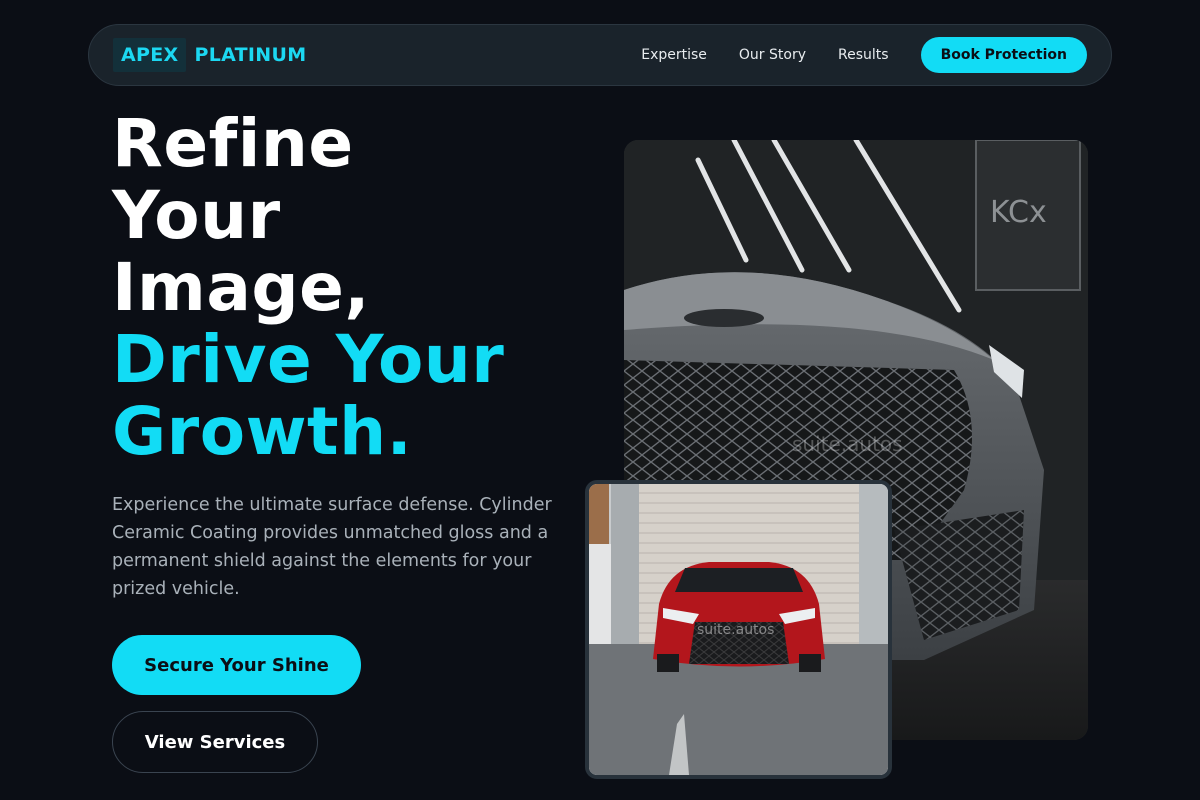 The width and height of the screenshot is (1200, 800). I want to click on hero-title-line: Image,, so click(241, 287).